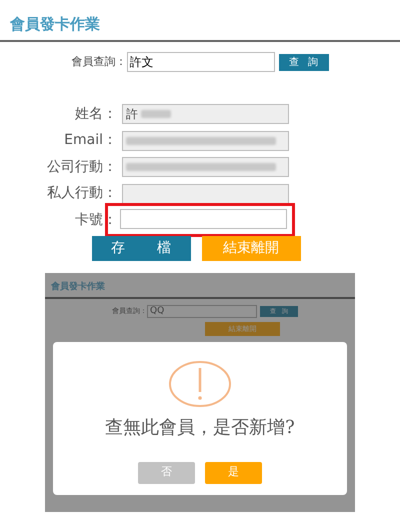 The height and width of the screenshot is (527, 400). Describe the element at coordinates (99, 62) in the screenshot. I see `query-label: 會員查詢：` at that location.